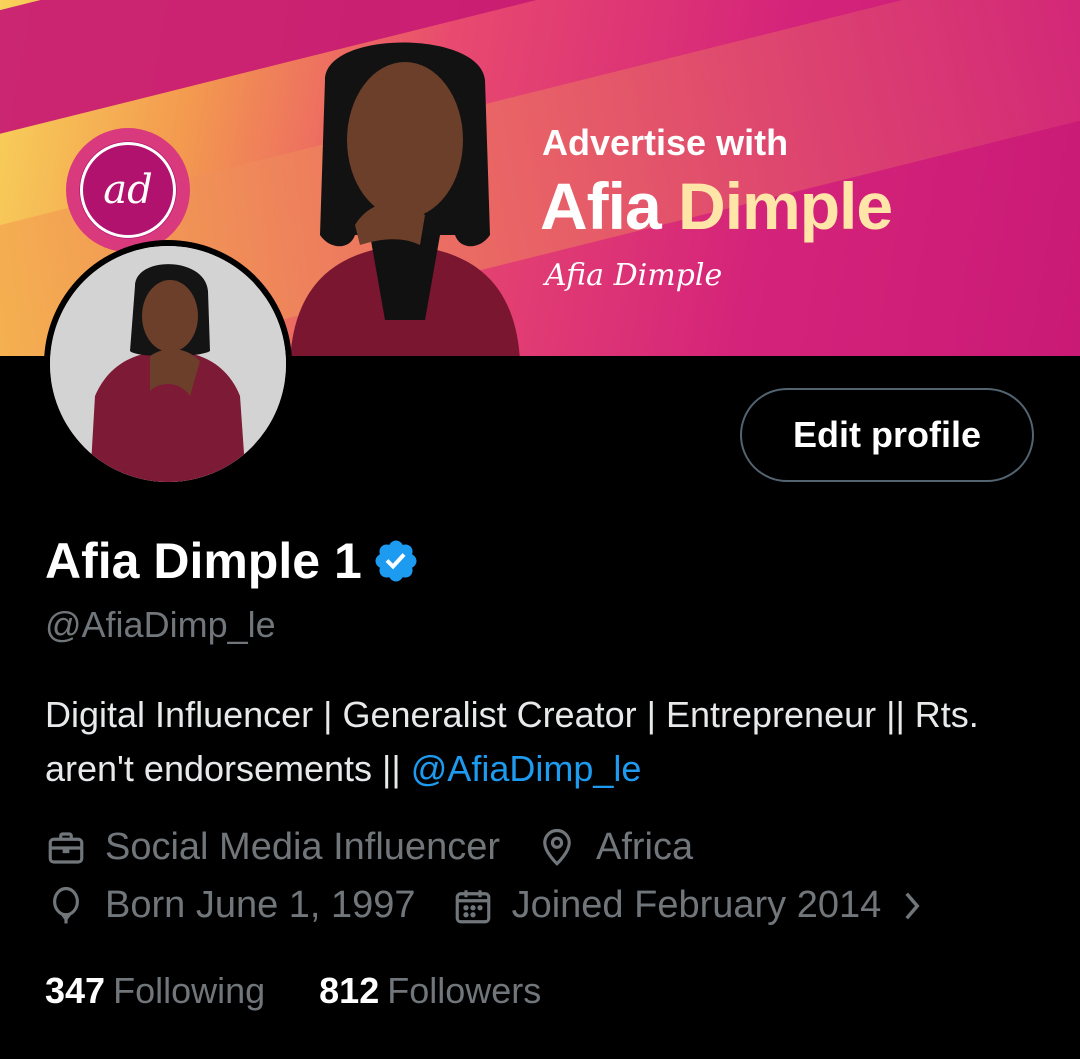  Describe the element at coordinates (260, 905) in the screenshot. I see `birthday-label: Born June 1, 1997` at that location.